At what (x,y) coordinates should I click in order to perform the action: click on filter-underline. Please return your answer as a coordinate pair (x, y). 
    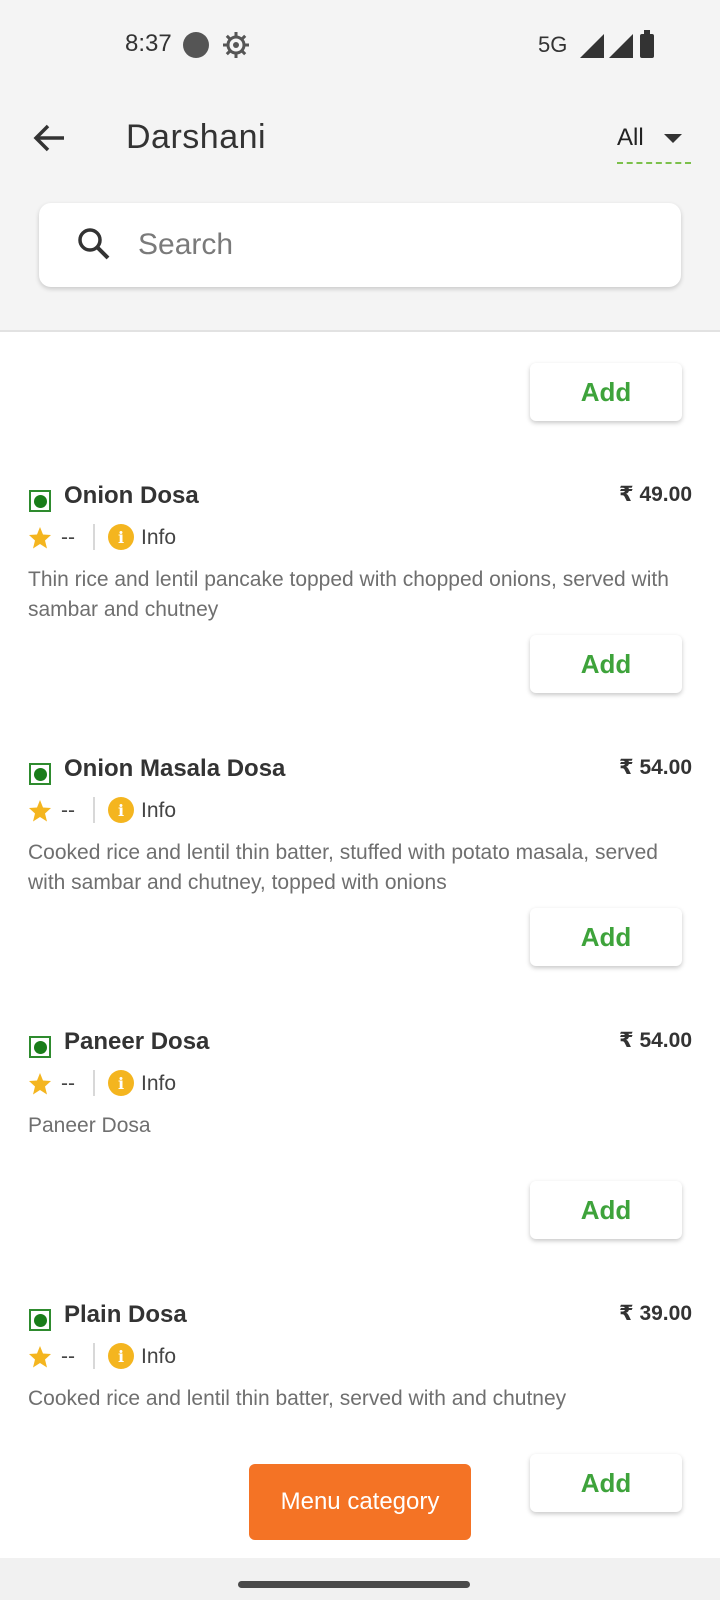
    Looking at the image, I should click on (654, 163).